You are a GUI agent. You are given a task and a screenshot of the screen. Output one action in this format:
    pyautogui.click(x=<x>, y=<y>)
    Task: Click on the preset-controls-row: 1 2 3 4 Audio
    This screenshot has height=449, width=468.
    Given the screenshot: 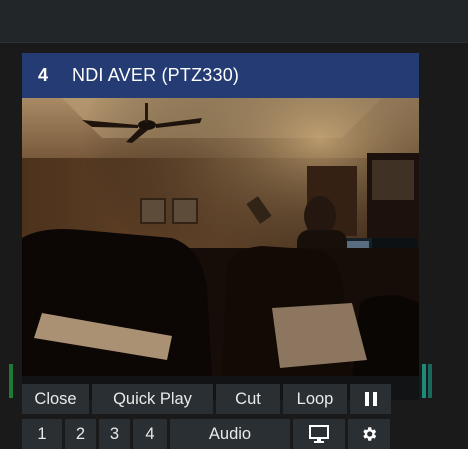 What is the action you would take?
    pyautogui.click(x=206, y=434)
    